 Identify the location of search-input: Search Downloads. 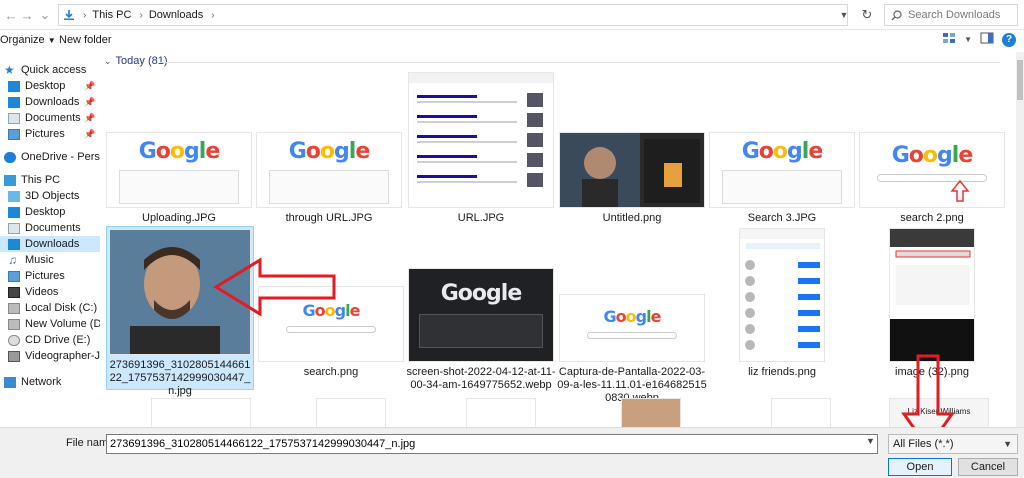
(951, 15).